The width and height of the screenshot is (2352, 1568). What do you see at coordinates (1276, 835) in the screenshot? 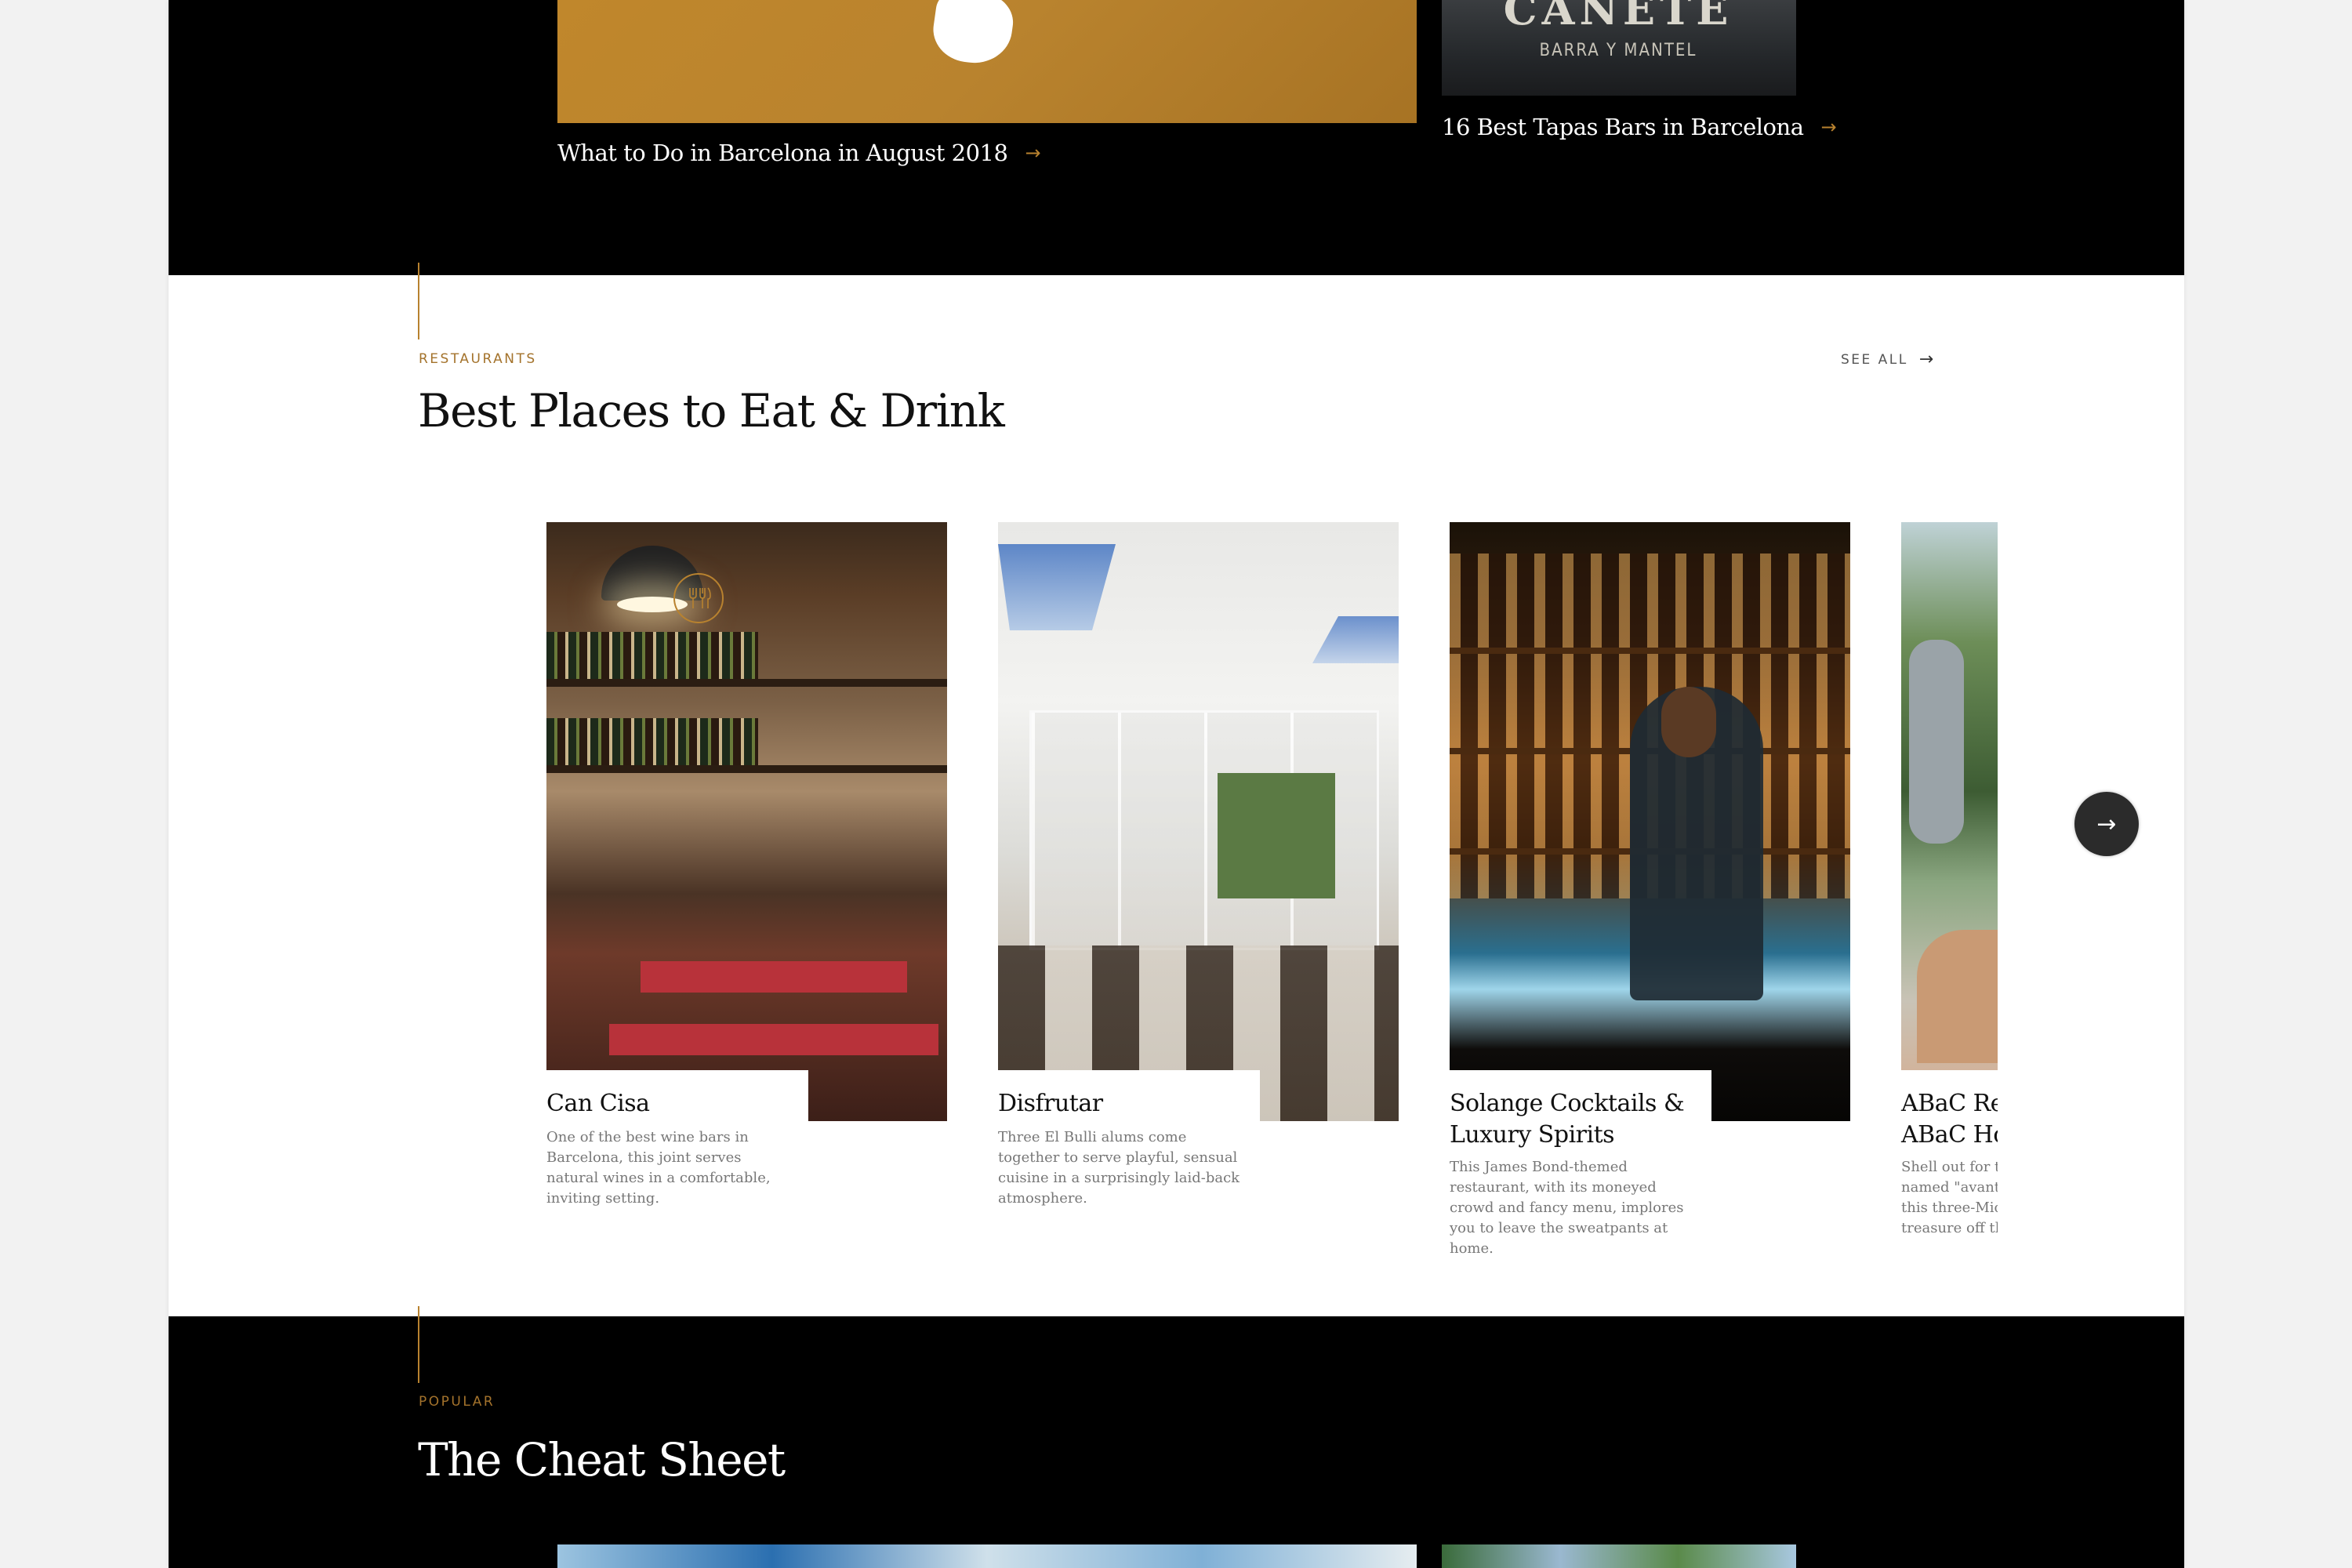
I see `plant-wall` at bounding box center [1276, 835].